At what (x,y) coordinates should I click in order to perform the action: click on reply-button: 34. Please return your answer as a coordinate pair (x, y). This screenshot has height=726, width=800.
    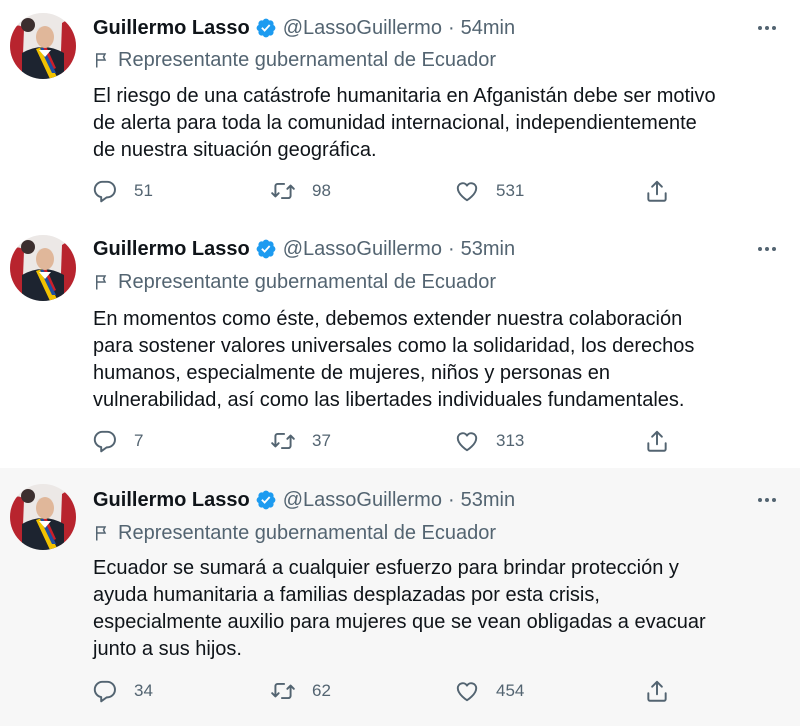
    Looking at the image, I should click on (122, 691).